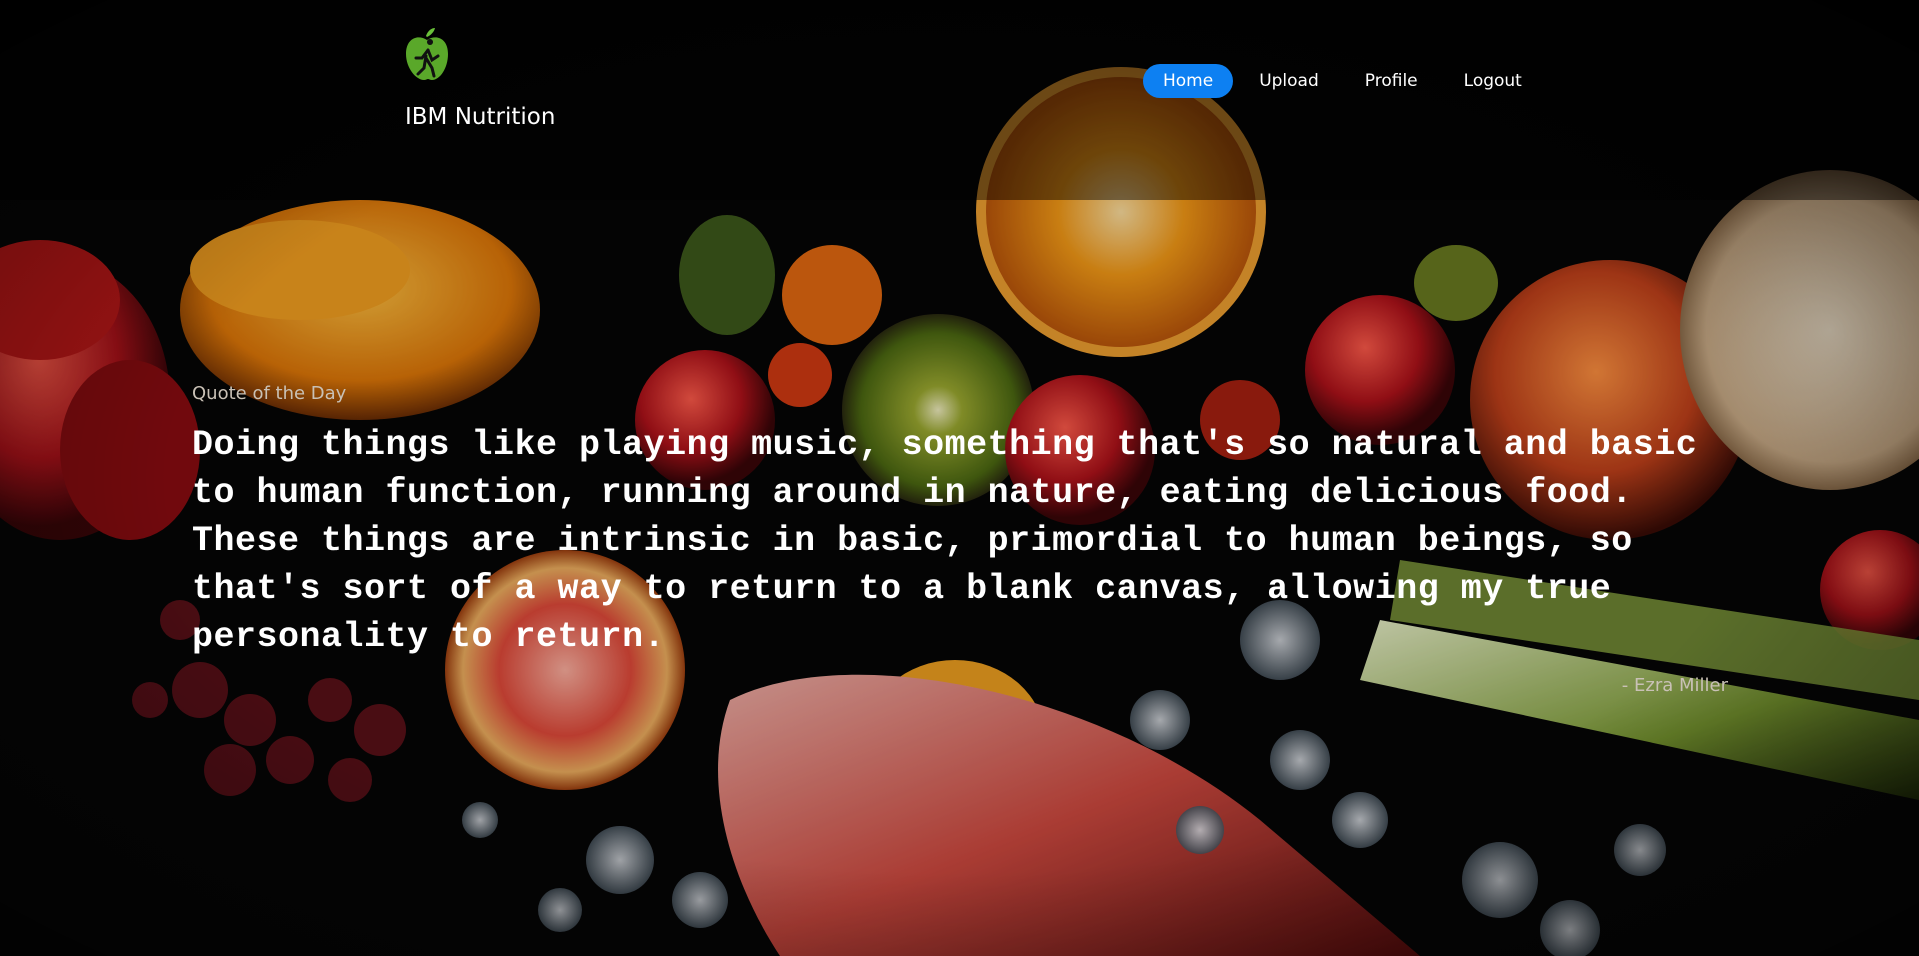 The height and width of the screenshot is (956, 1919). Describe the element at coordinates (269, 393) in the screenshot. I see `quote-label: Quote of the Day` at that location.